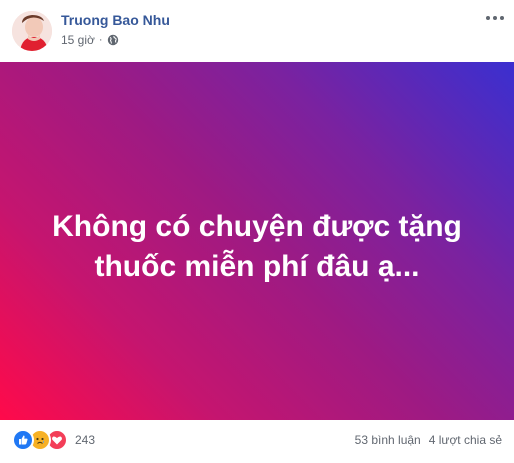  I want to click on post-meta: 15 giờ ·, so click(90, 40).